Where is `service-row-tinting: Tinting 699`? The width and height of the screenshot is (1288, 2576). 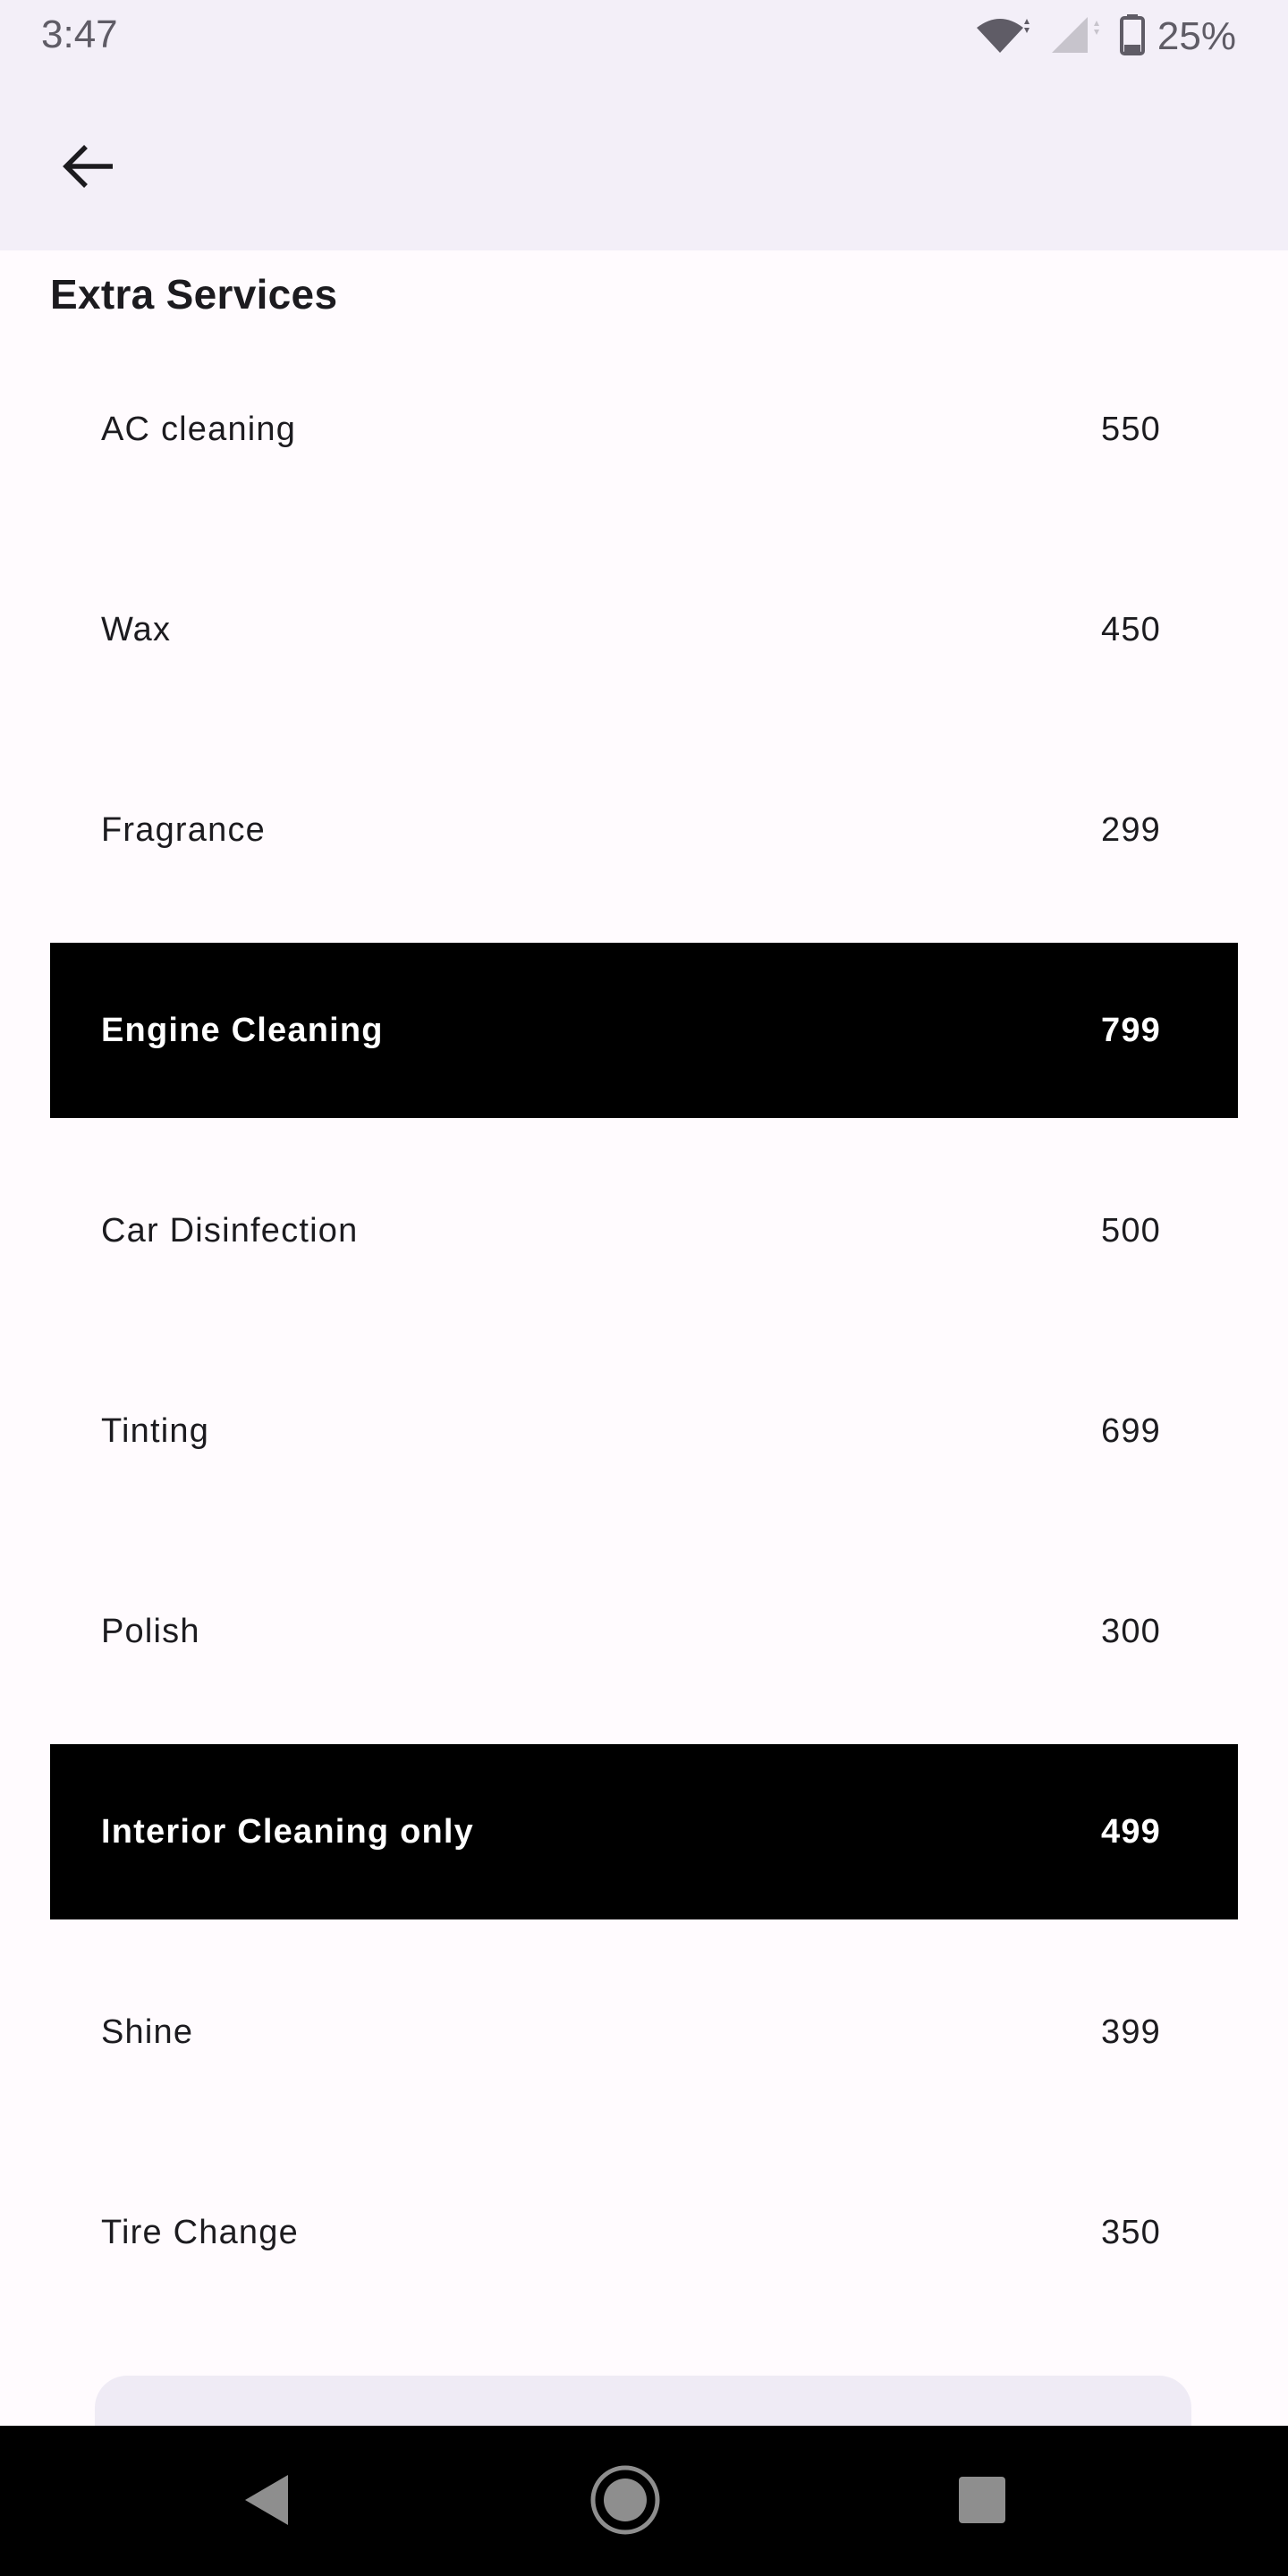
service-row-tinting: Tinting 699 is located at coordinates (644, 1431).